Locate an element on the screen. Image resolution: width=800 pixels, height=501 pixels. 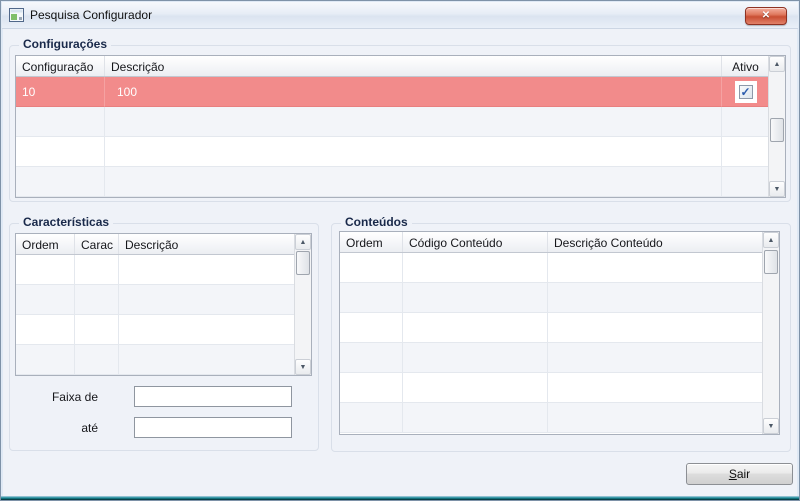
ativo-checkbox: ✓ is located at coordinates (745, 91).